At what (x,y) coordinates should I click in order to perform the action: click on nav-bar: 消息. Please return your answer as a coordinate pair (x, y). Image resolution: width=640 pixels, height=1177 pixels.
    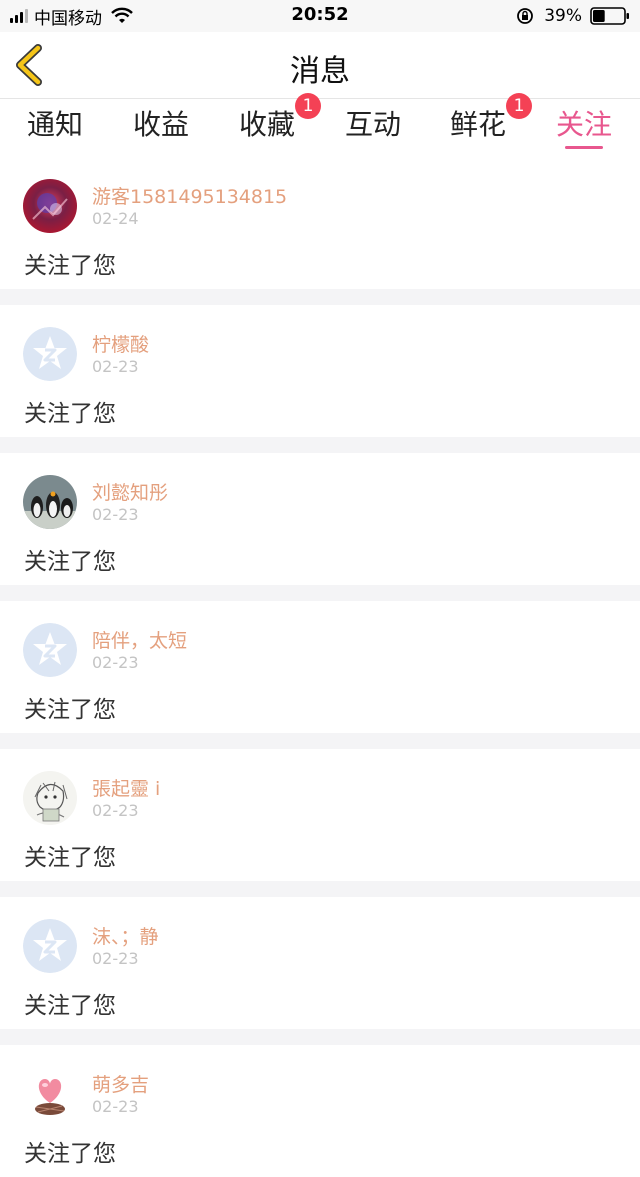
    Looking at the image, I should click on (320, 65).